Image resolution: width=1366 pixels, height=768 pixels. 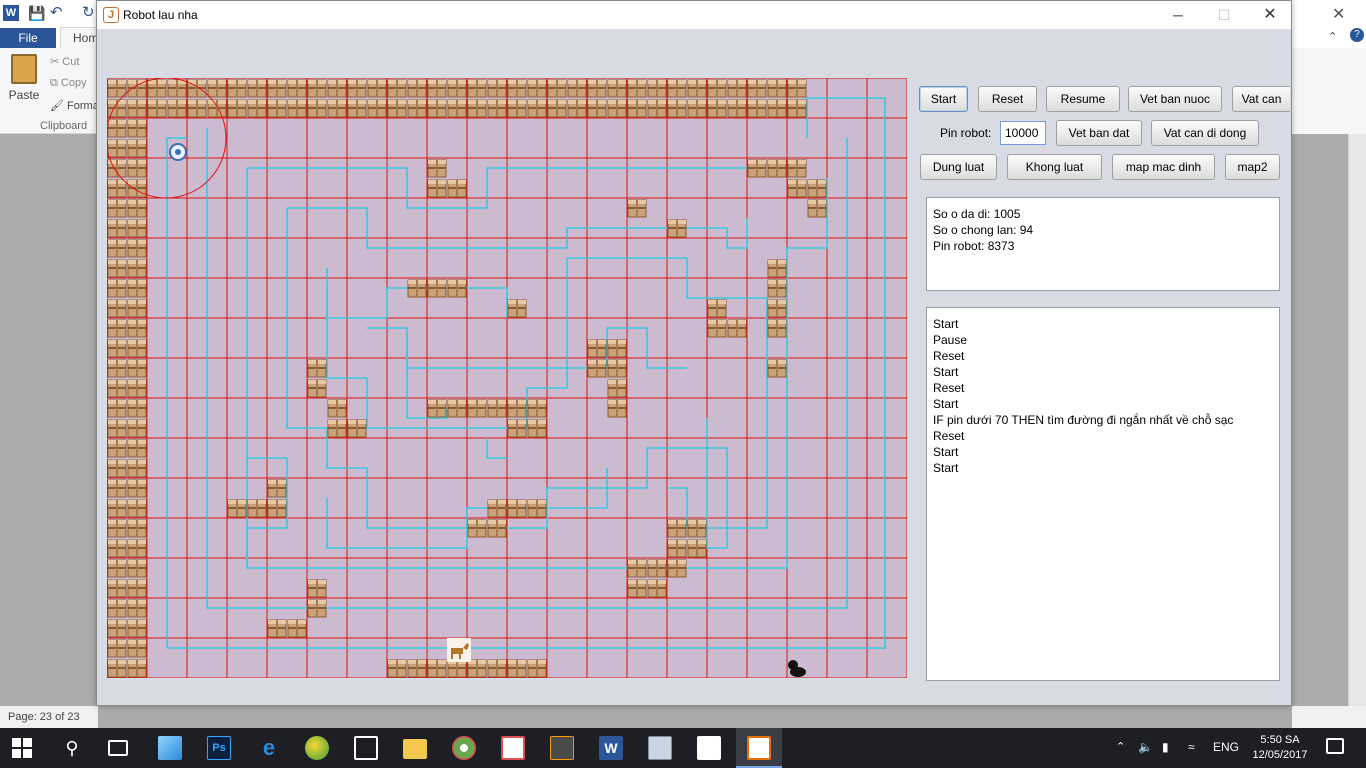 I want to click on water-stain-button: Vet ban nuoc, so click(x=1175, y=99).